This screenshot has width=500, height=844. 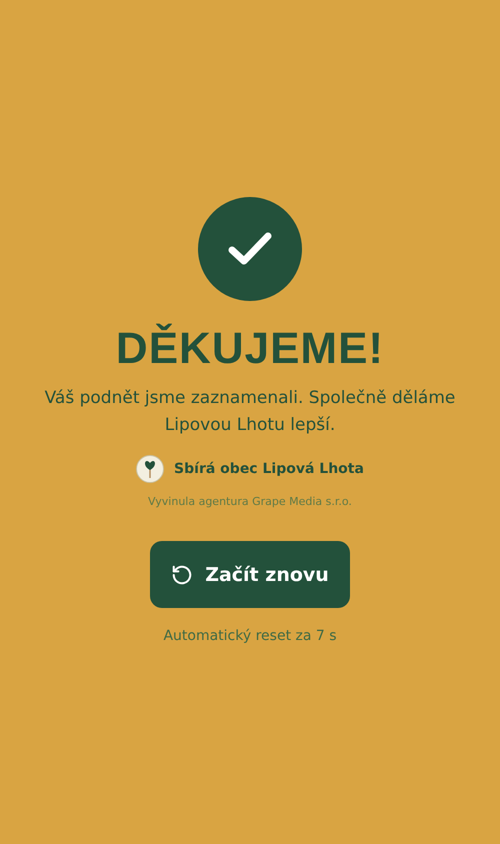 I want to click on developer-credit: Vyvinula agentura Grape Media s.r.o., so click(x=250, y=501).